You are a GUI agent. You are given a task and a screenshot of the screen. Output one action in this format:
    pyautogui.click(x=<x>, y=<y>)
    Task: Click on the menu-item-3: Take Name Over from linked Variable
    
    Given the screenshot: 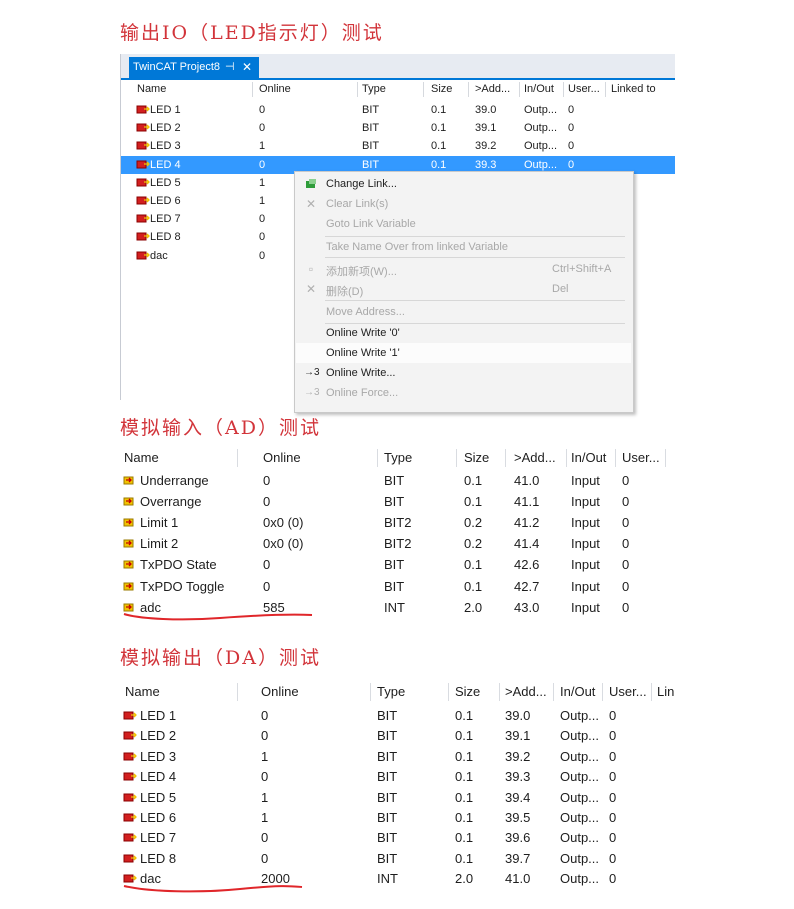 What is the action you would take?
    pyautogui.click(x=463, y=247)
    